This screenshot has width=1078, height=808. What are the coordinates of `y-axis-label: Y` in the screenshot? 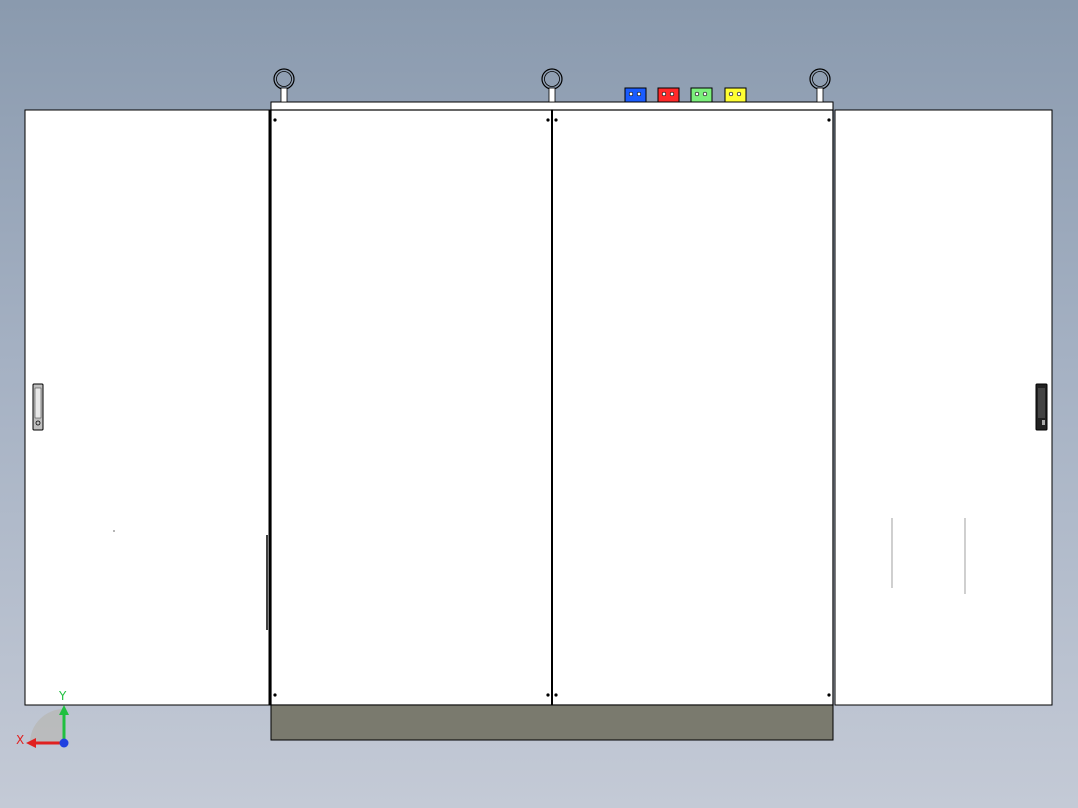 It's located at (63, 696).